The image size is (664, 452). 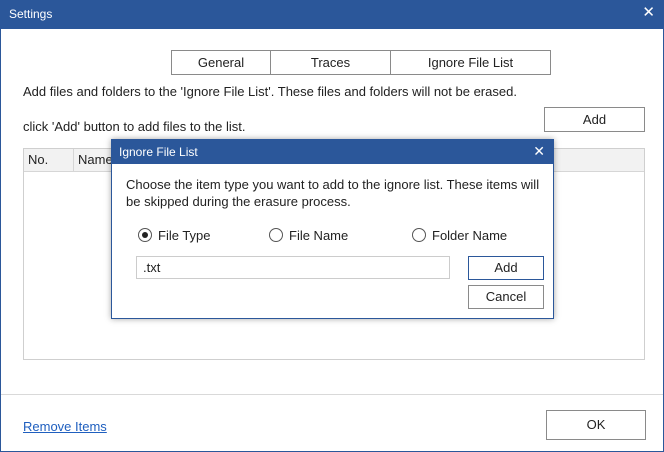 What do you see at coordinates (594, 119) in the screenshot?
I see `add-button: Add` at bounding box center [594, 119].